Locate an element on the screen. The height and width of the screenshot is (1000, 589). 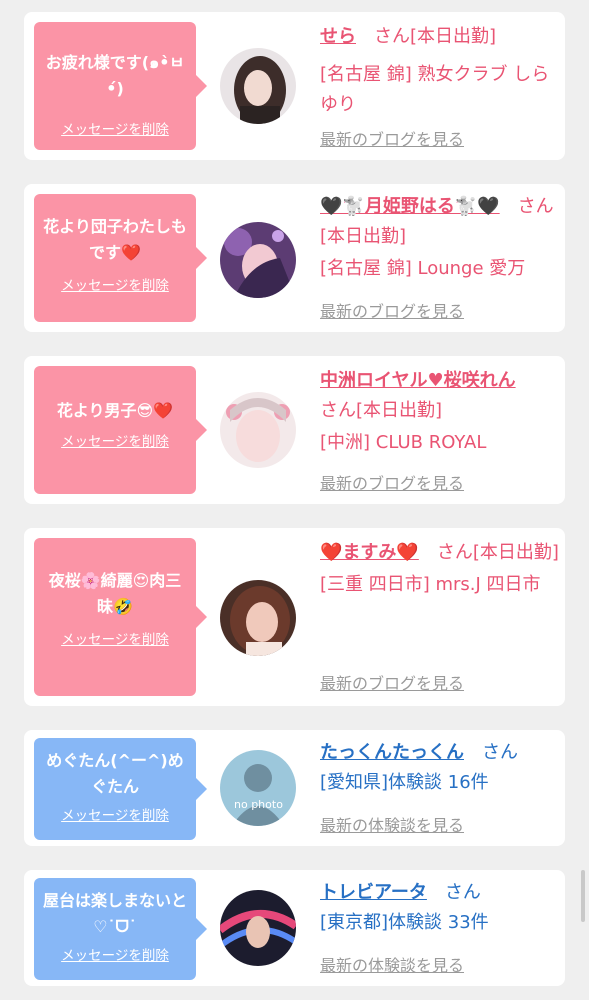
profile-info: せら さん[本日出勤] [名古屋 錦] 熟女クラブ しらゆり is located at coordinates (440, 71).